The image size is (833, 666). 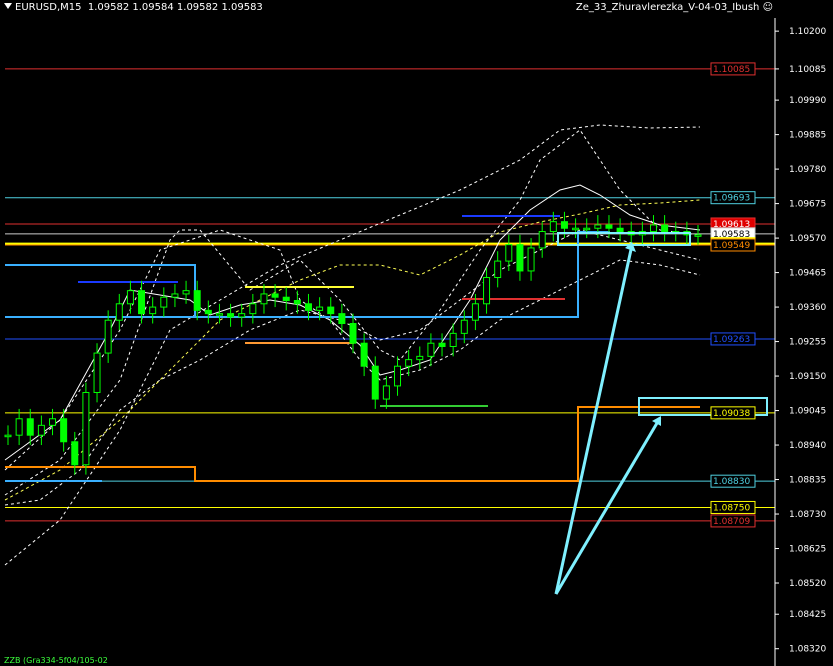 What do you see at coordinates (807, 343) in the screenshot?
I see `axis-tick-label: 1.09255` at bounding box center [807, 343].